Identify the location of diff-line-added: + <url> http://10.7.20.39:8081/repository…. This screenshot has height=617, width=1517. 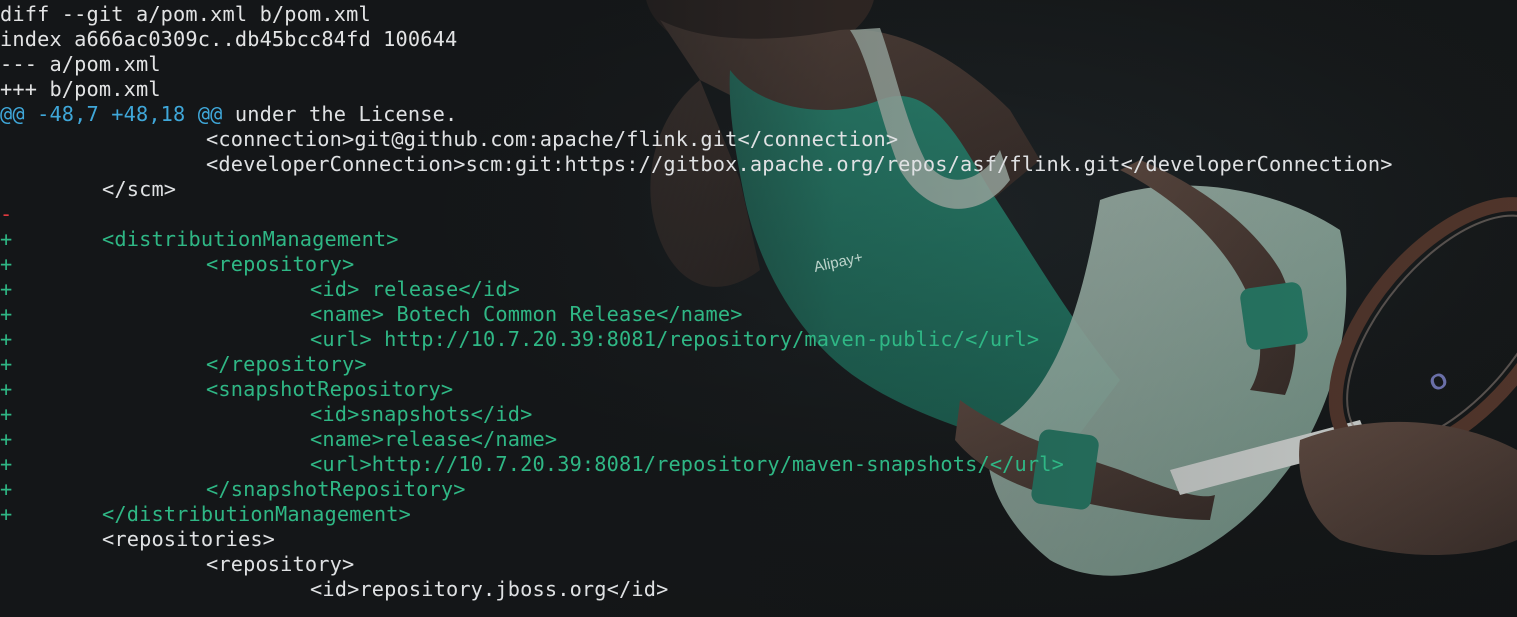
(758, 339).